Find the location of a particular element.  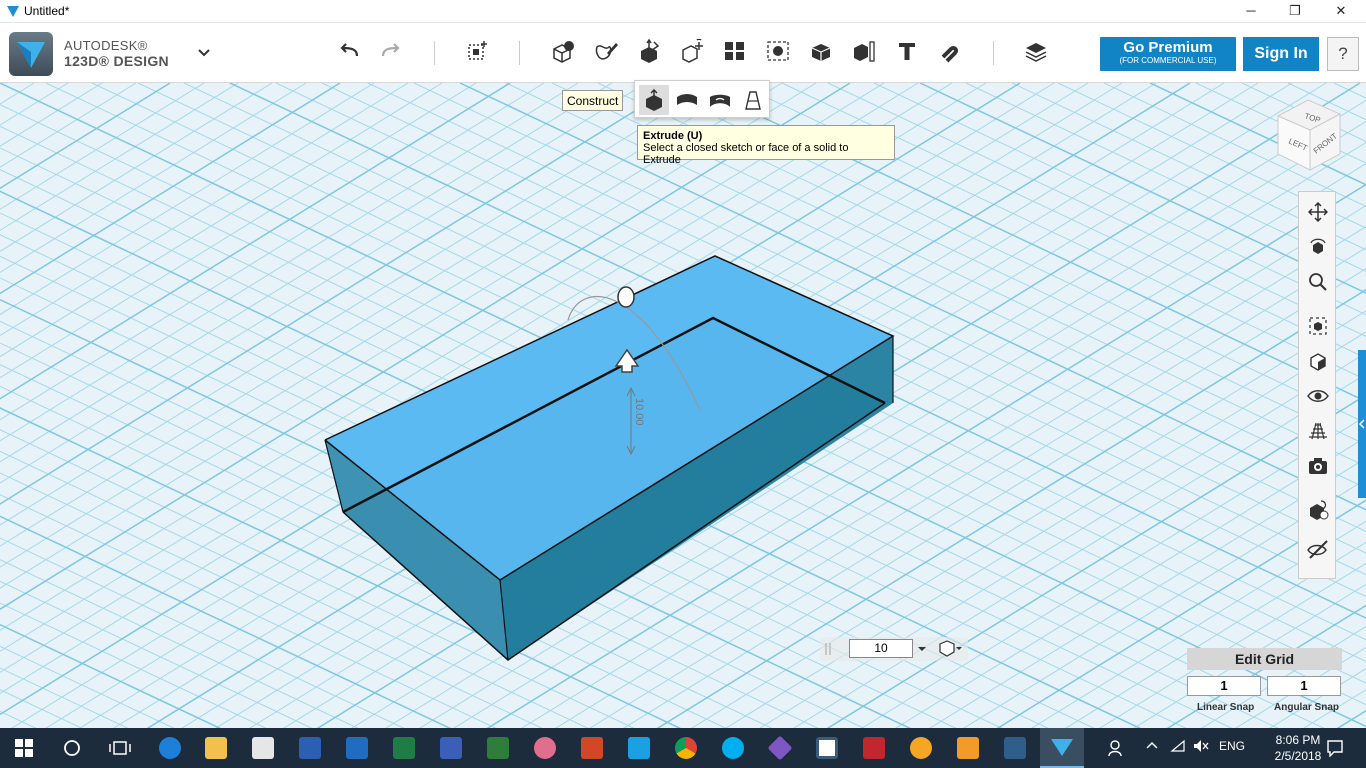

outlook-icon is located at coordinates (357, 748).